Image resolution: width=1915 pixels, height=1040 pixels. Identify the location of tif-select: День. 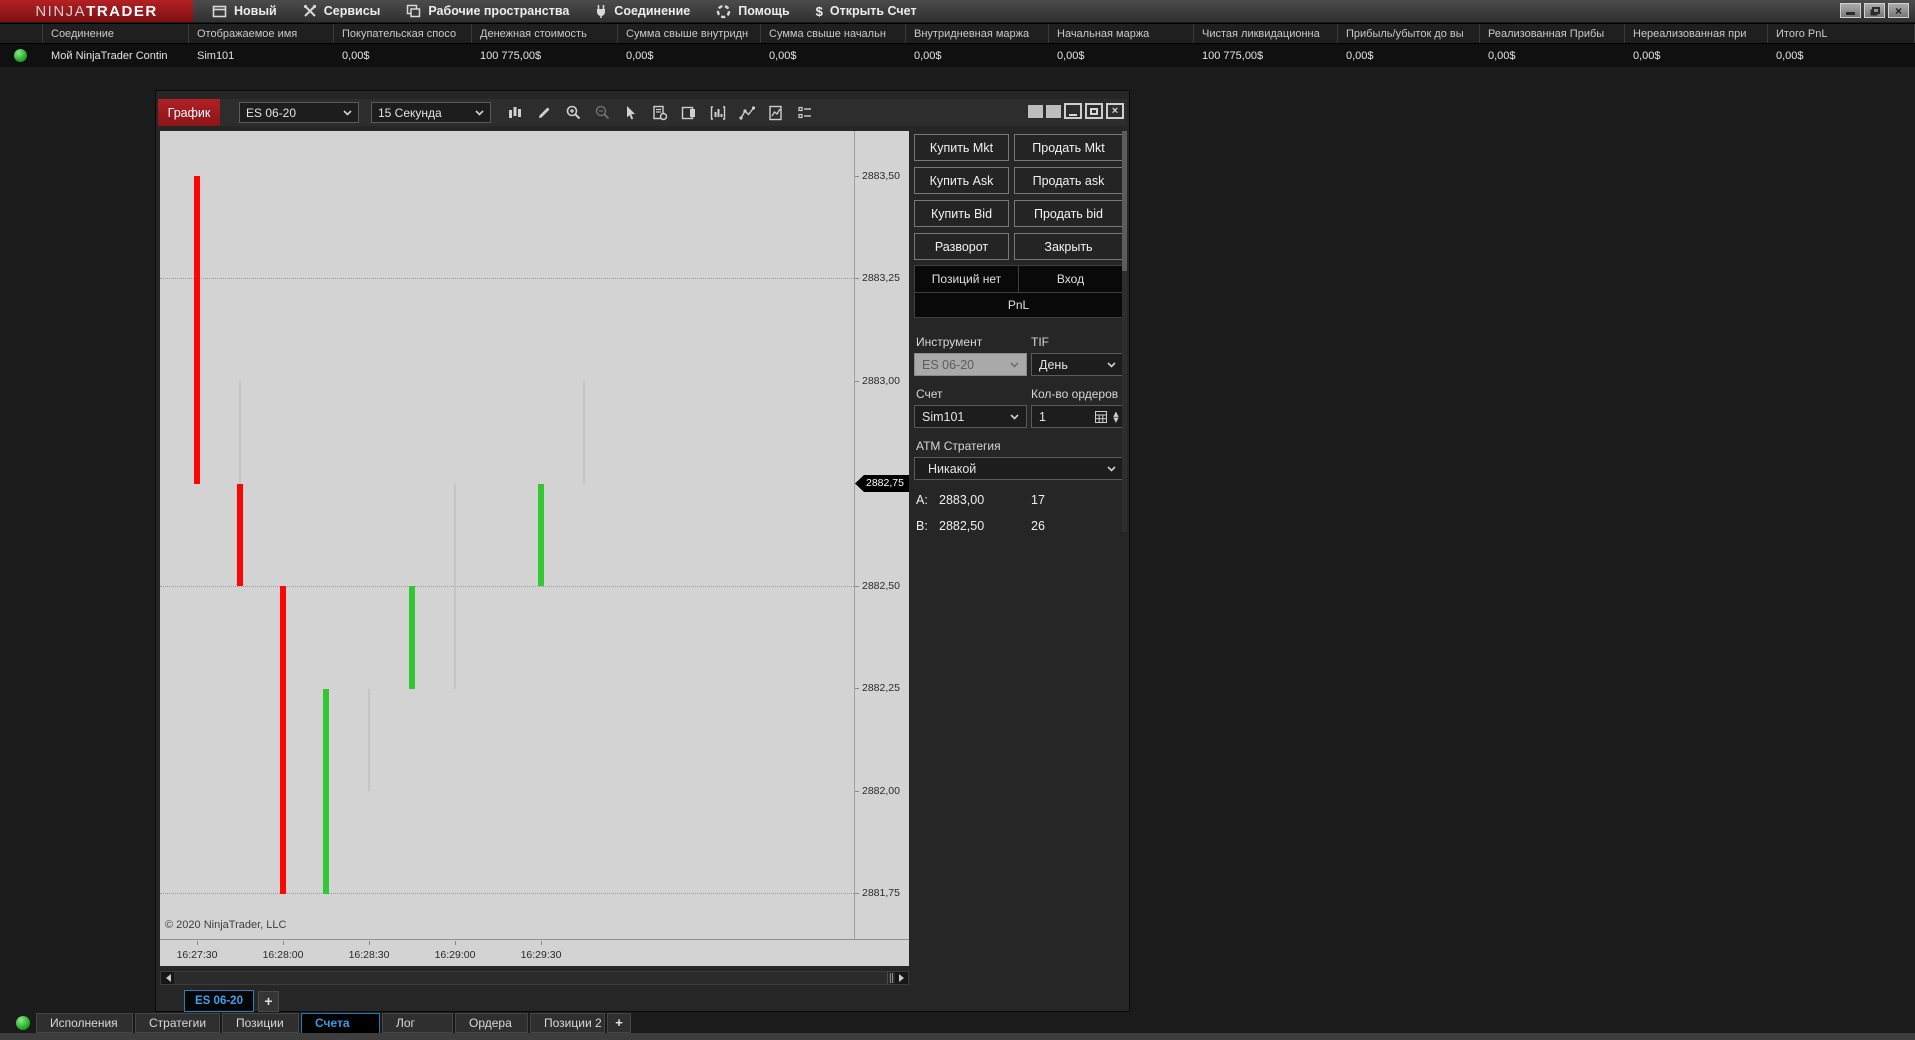
(1077, 364).